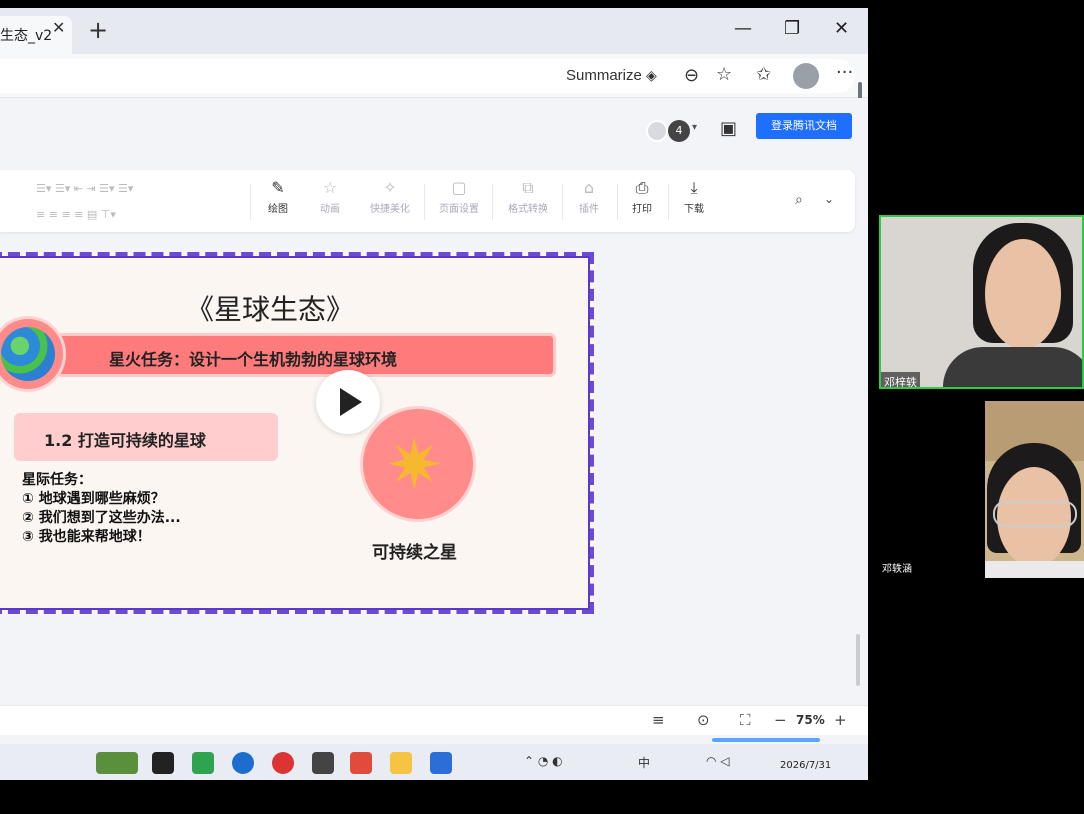 This screenshot has width=1084, height=814. Describe the element at coordinates (459, 209) in the screenshot. I see `toolbar-label: 页面设置` at that location.